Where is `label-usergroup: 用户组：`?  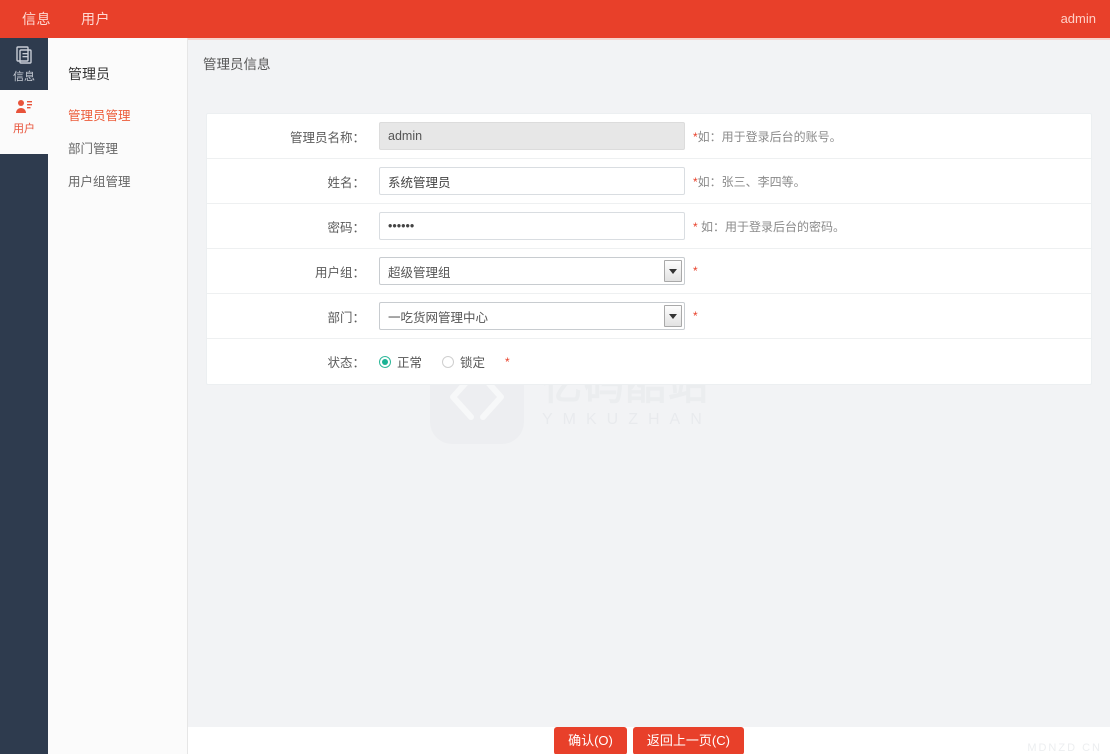 label-usergroup: 用户组： is located at coordinates (339, 272).